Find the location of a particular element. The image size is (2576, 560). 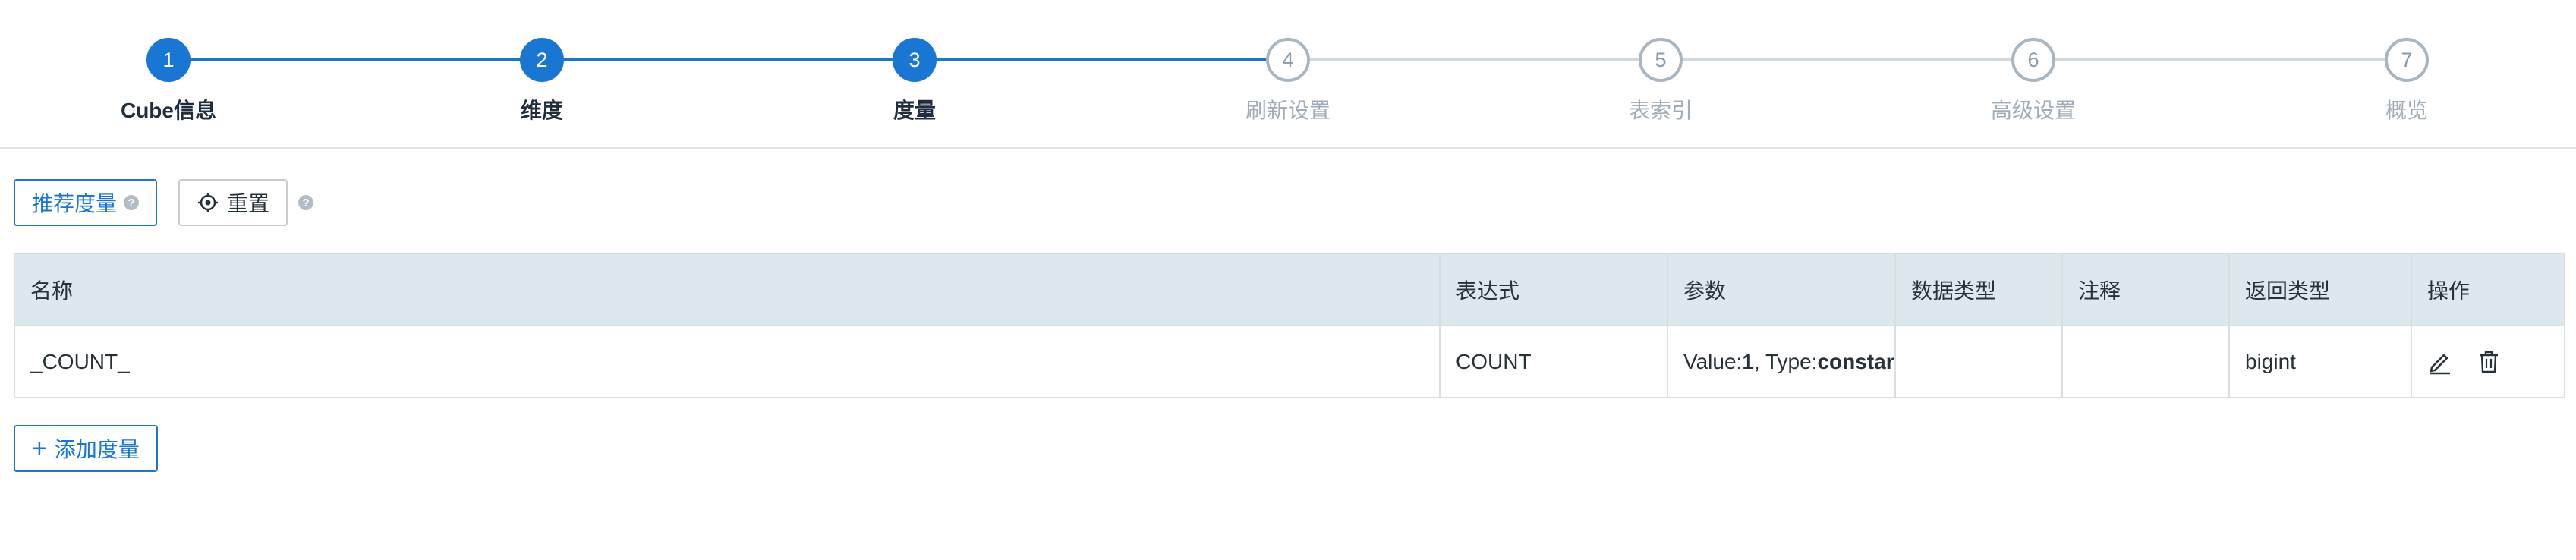

reset-label: 重置 is located at coordinates (248, 204).